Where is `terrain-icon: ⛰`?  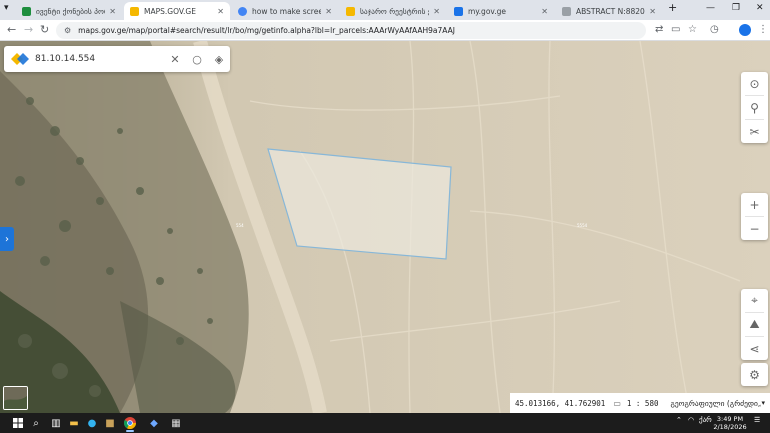 terrain-icon: ⛰ is located at coordinates (754, 324).